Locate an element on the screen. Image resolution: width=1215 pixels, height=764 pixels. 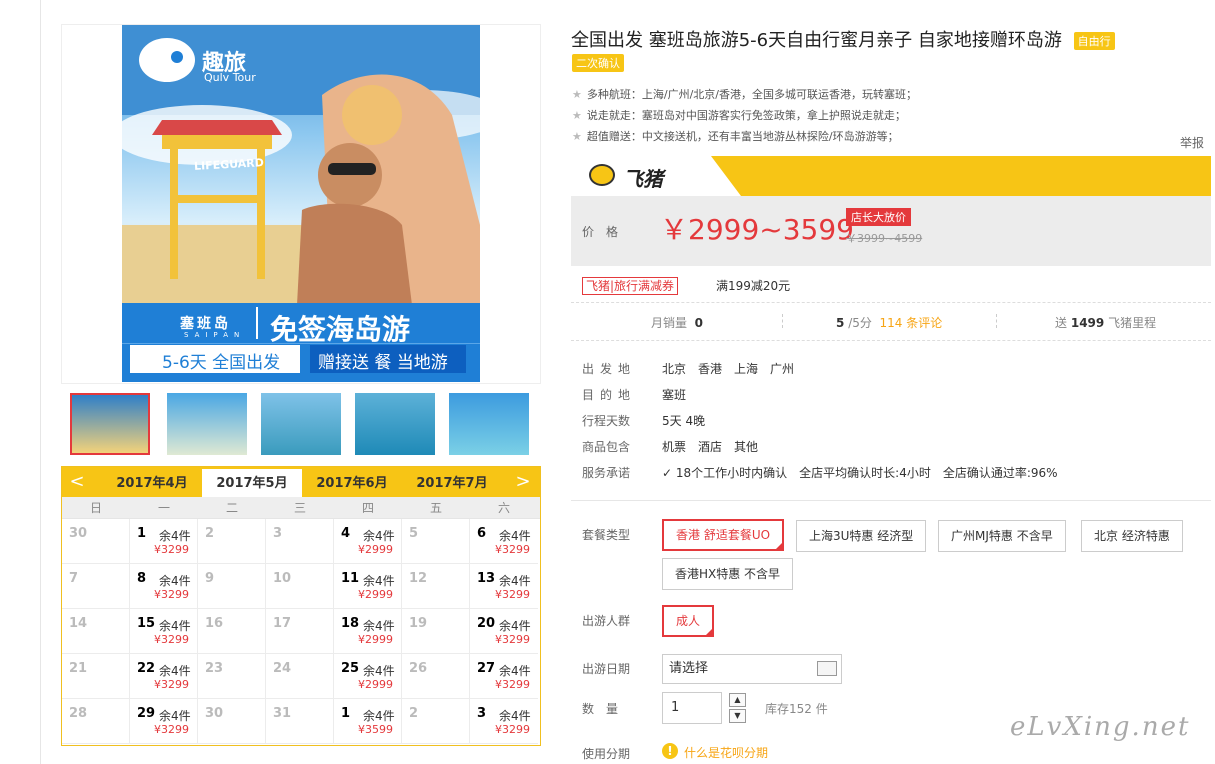
qty-decrease-icon: ▼ is located at coordinates (737, 716).